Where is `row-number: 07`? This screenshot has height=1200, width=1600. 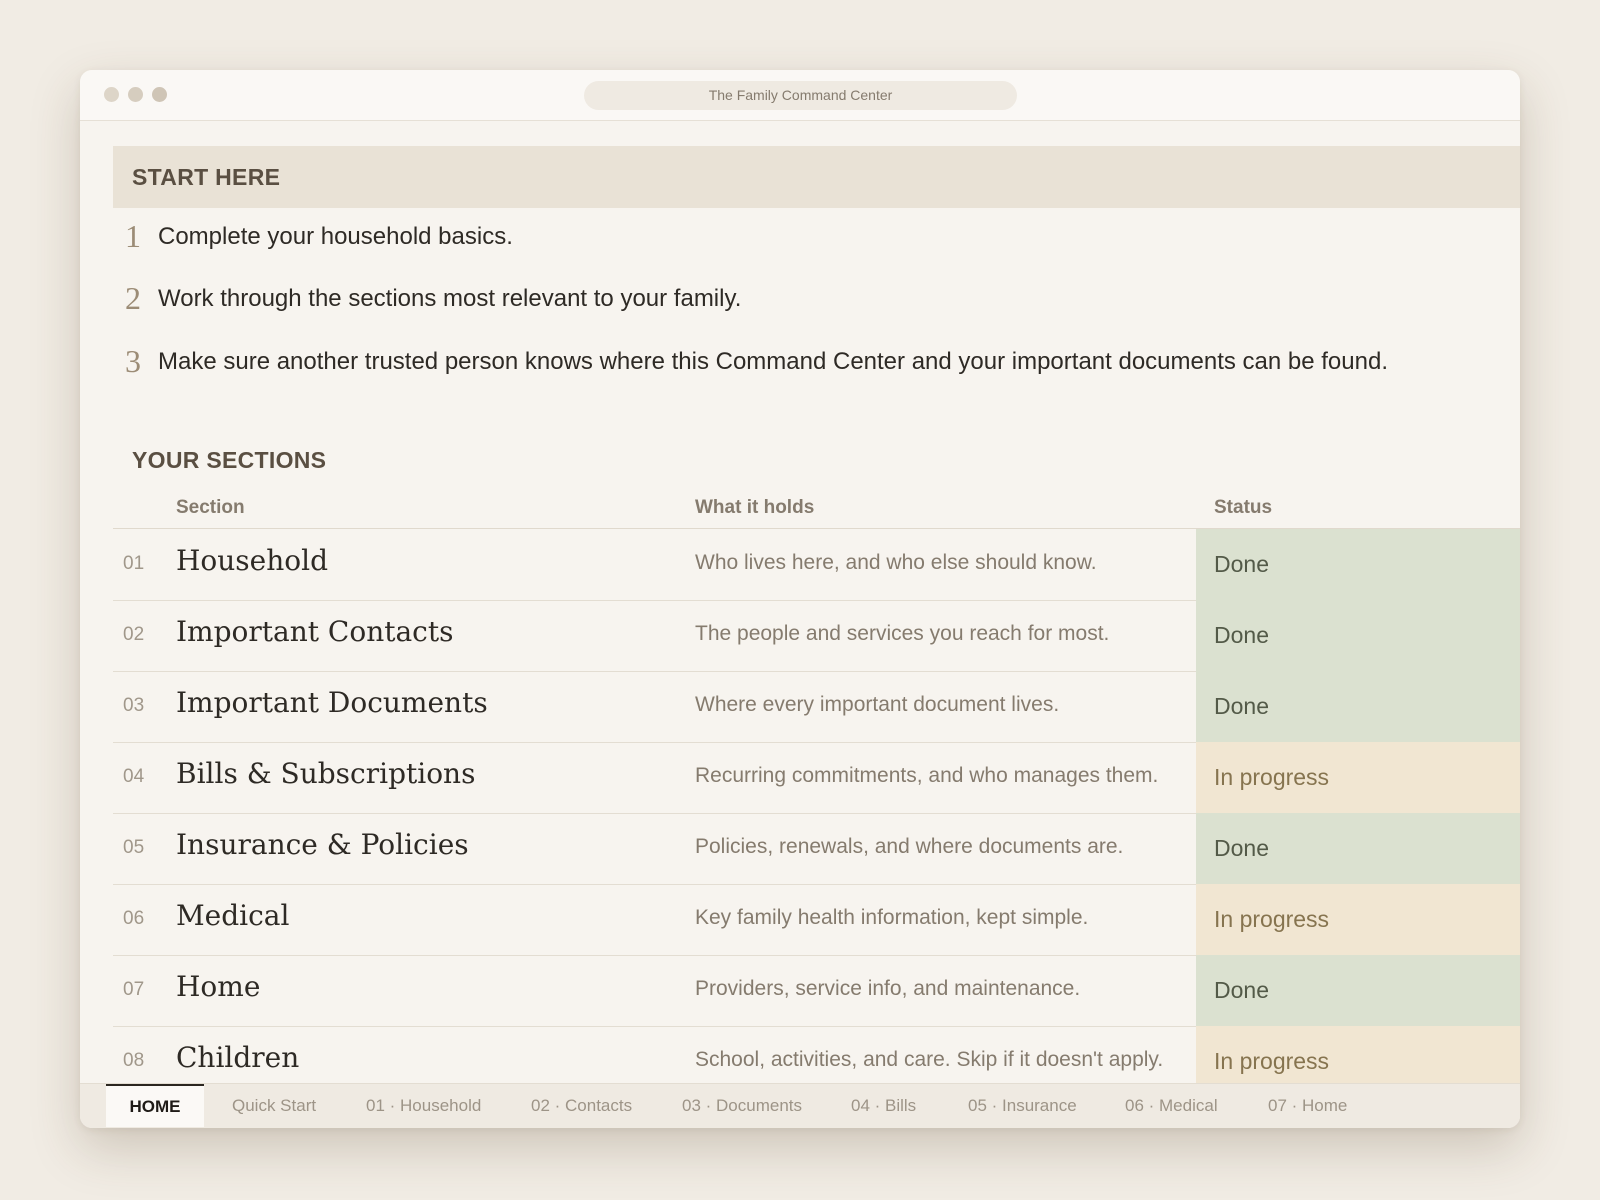 row-number: 07 is located at coordinates (134, 989).